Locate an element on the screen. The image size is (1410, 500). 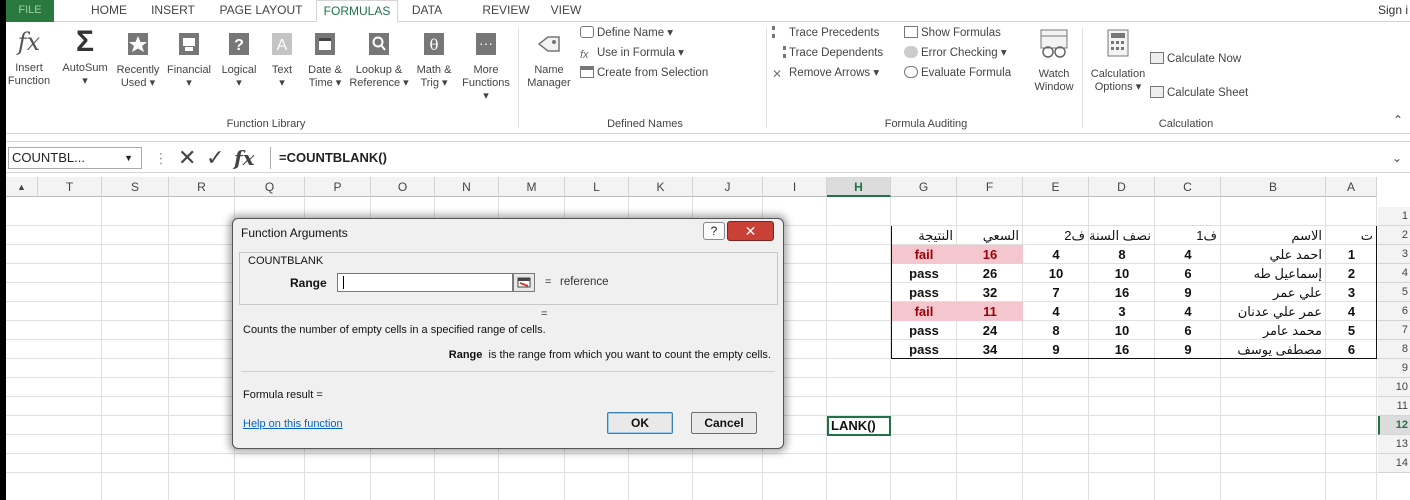
ok-button: OK is located at coordinates (640, 423).